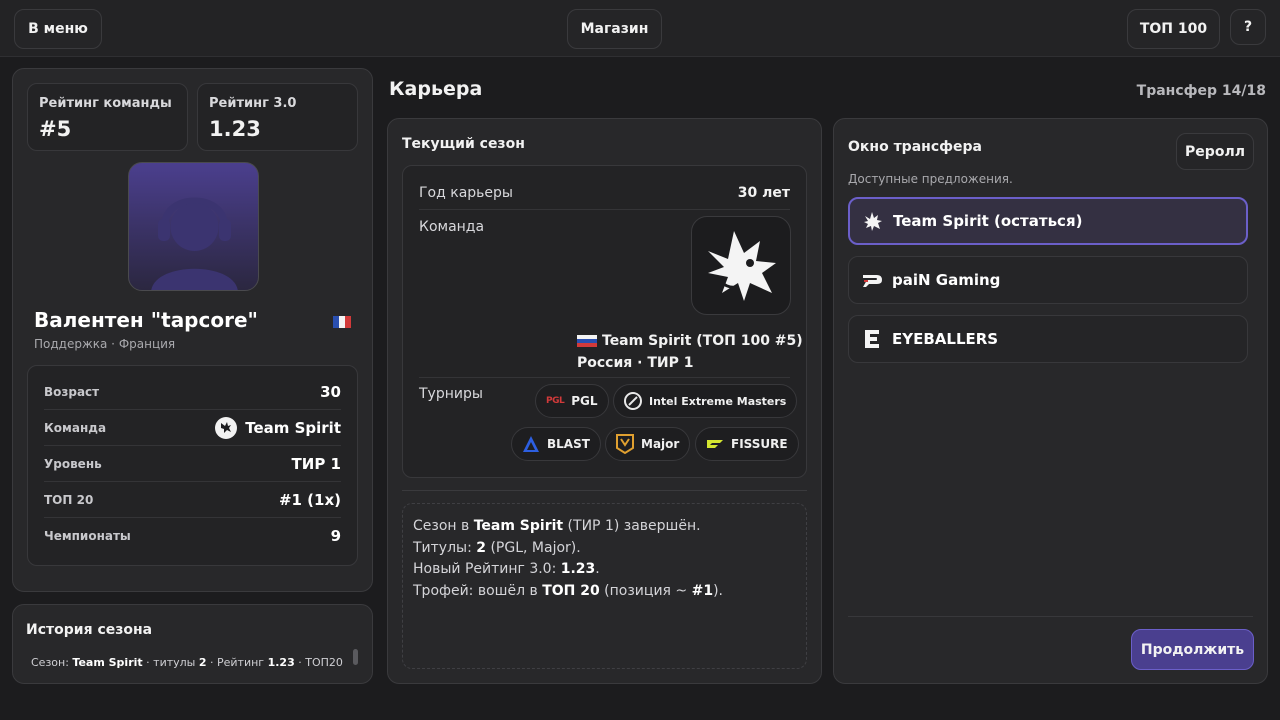  Describe the element at coordinates (146, 320) in the screenshot. I see `player-name: Валентен "tapcore"` at that location.